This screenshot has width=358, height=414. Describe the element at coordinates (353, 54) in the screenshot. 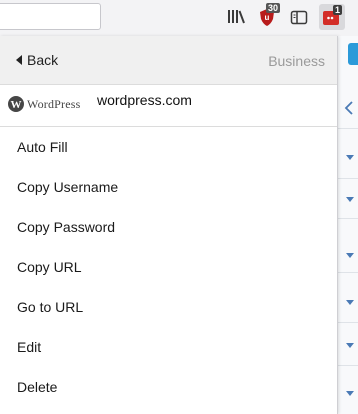

I see `background-accent-bar` at that location.